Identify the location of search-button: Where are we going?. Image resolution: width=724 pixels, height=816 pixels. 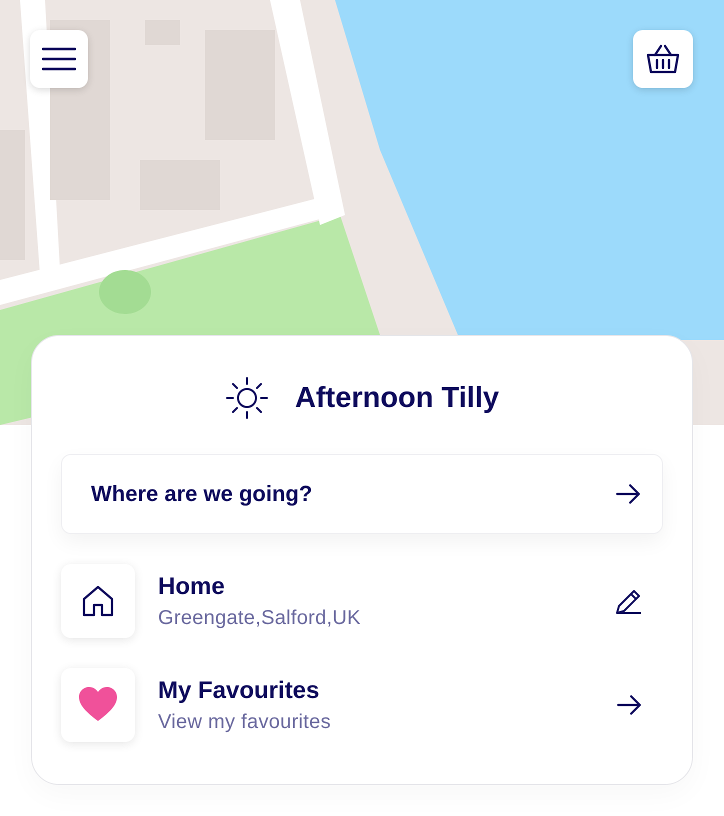
(362, 494).